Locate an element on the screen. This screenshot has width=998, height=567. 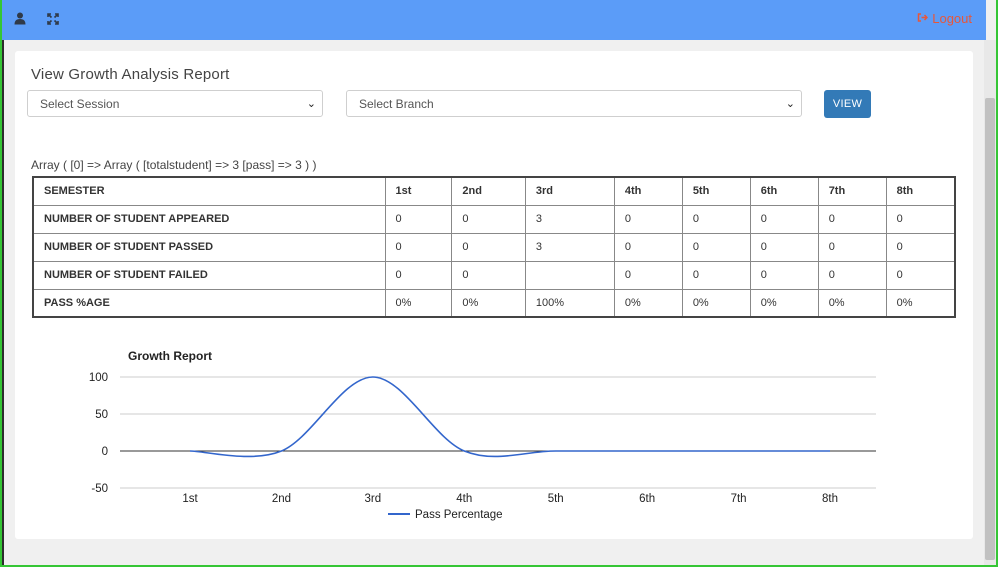
table-row: NUMBER OF STUDENT FAILED 0 0 0 0 0 0 0 is located at coordinates (494, 275).